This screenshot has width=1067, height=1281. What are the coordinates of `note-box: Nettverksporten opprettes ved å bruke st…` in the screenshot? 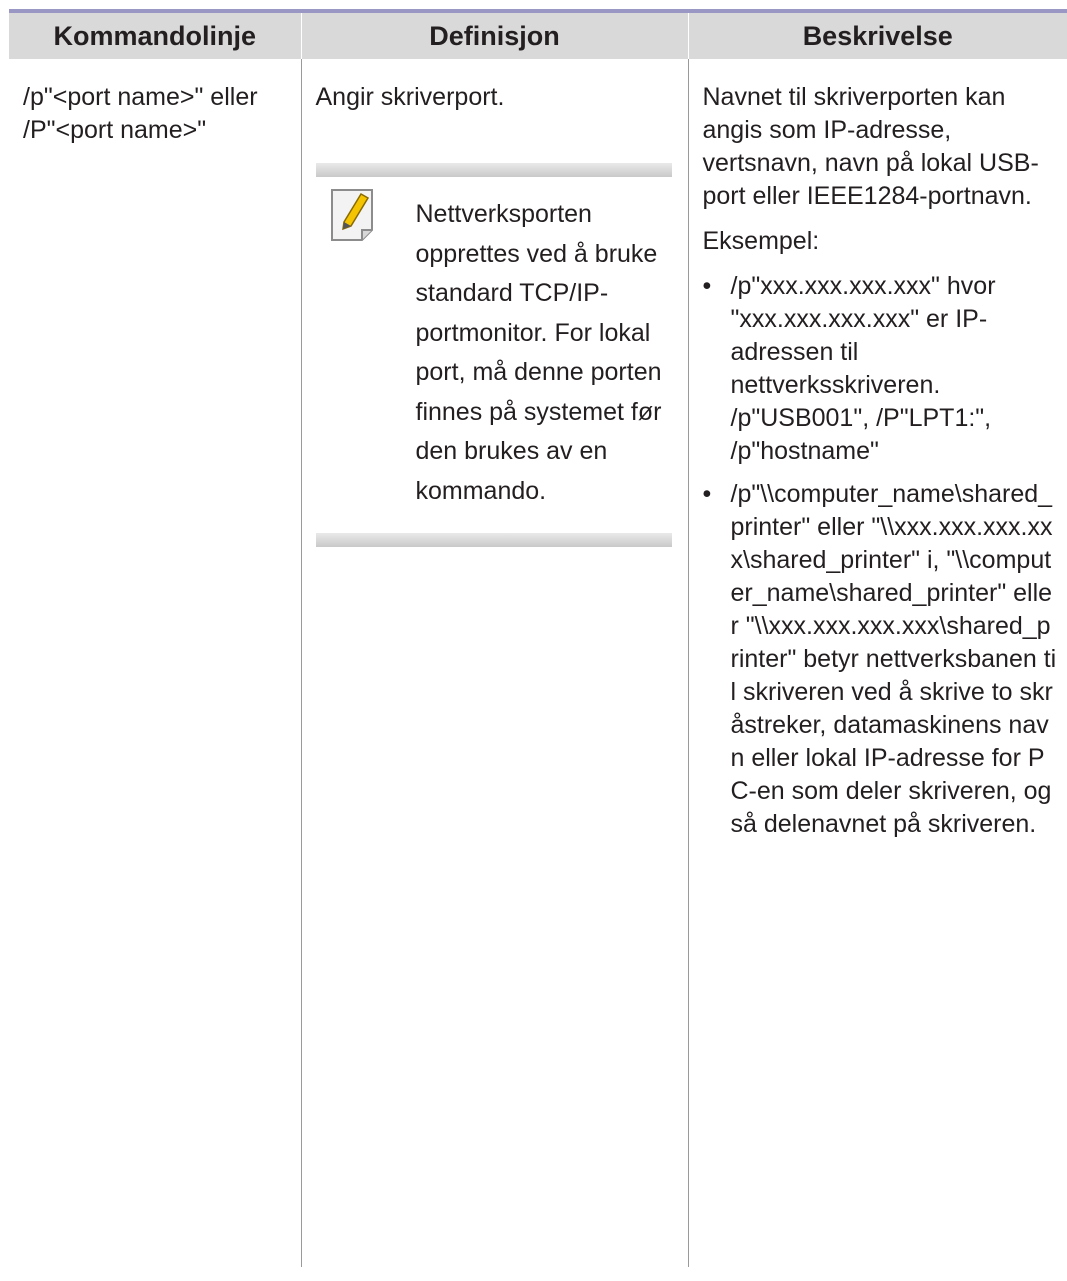 It's located at (493, 355).